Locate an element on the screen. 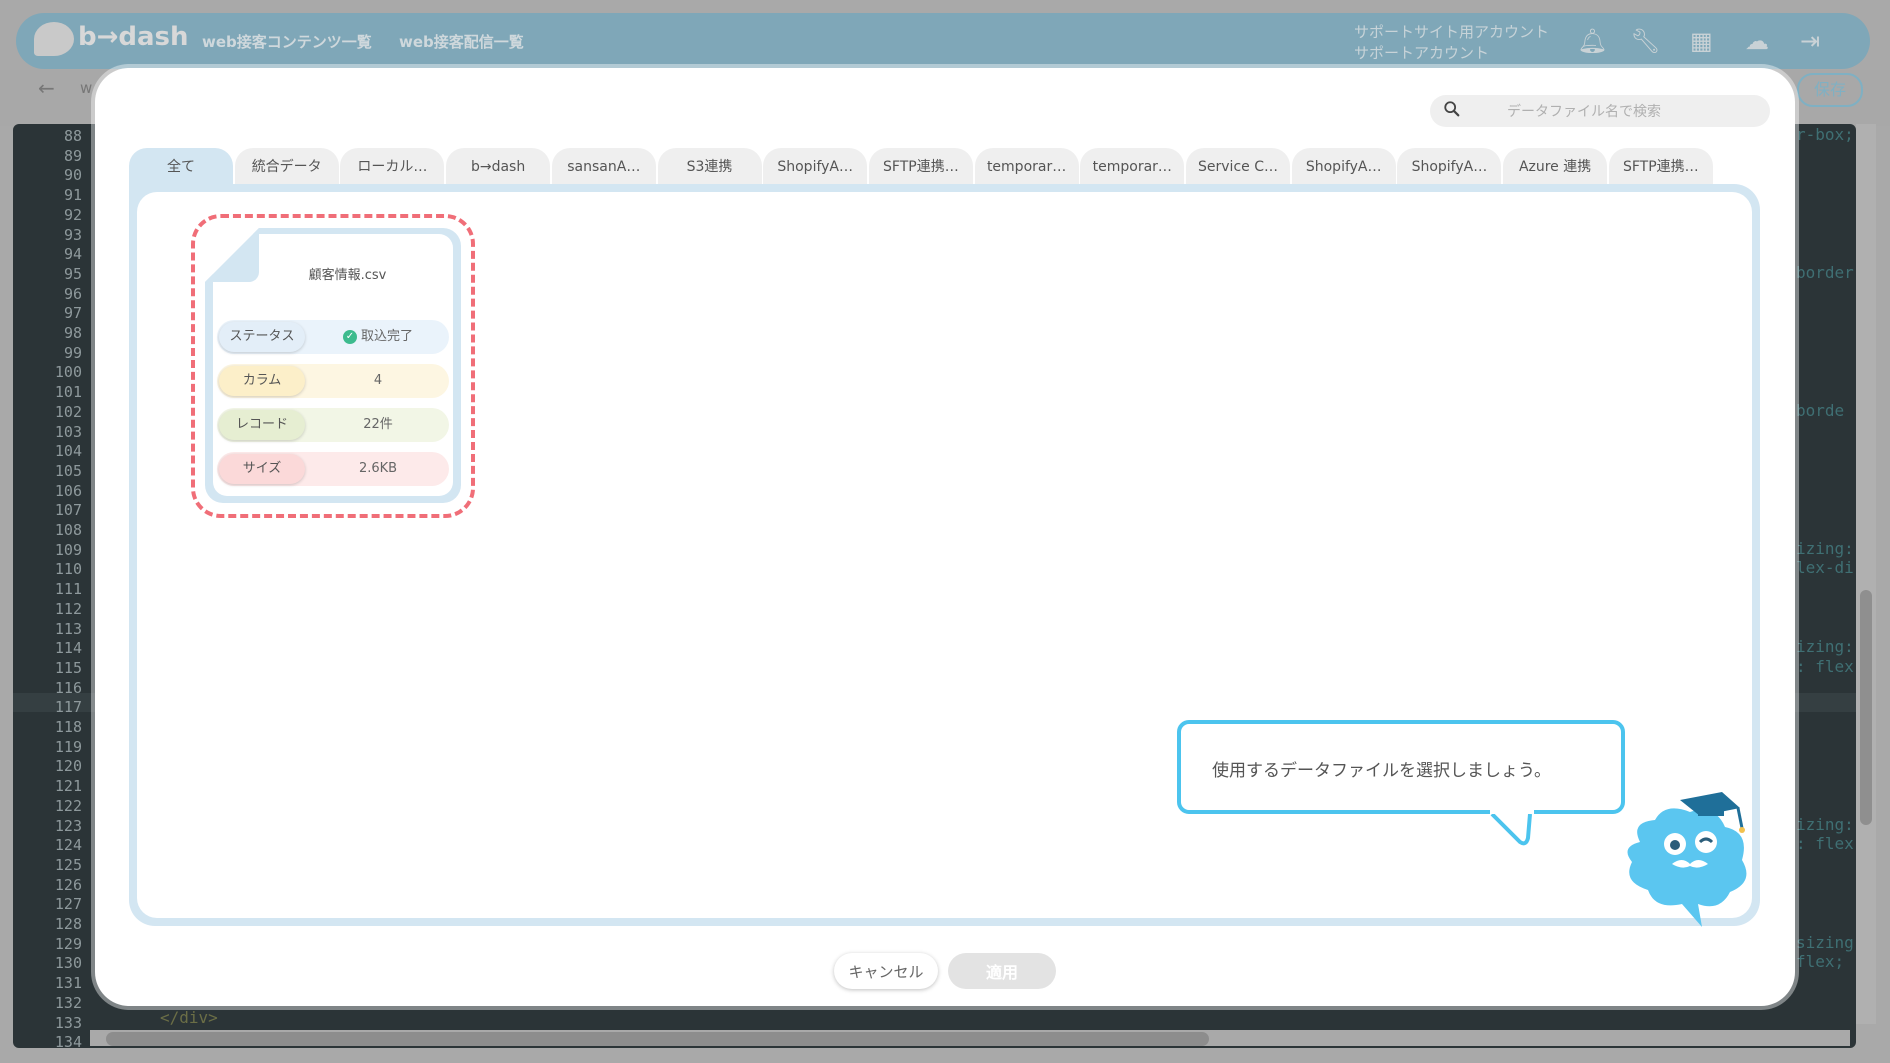 The height and width of the screenshot is (1063, 1890). save-button: 保存 is located at coordinates (1830, 90).